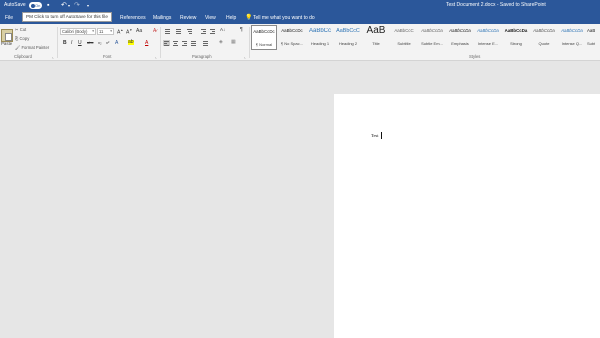 The height and width of the screenshot is (338, 600). Describe the element at coordinates (233, 42) in the screenshot. I see `borders-icon: ▦` at that location.